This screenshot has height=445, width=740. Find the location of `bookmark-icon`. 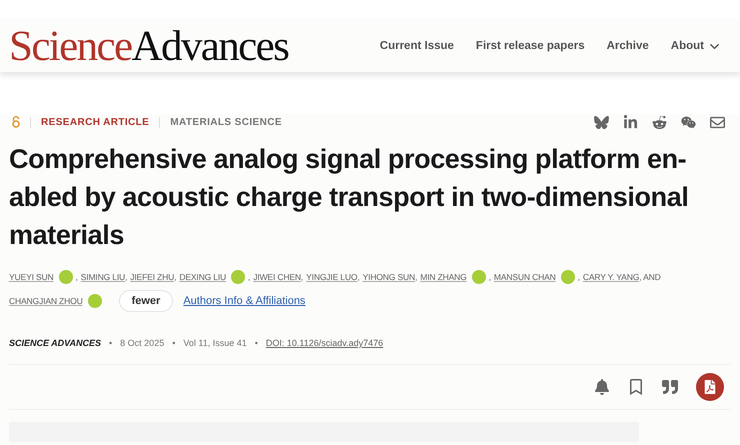

bookmark-icon is located at coordinates (636, 387).